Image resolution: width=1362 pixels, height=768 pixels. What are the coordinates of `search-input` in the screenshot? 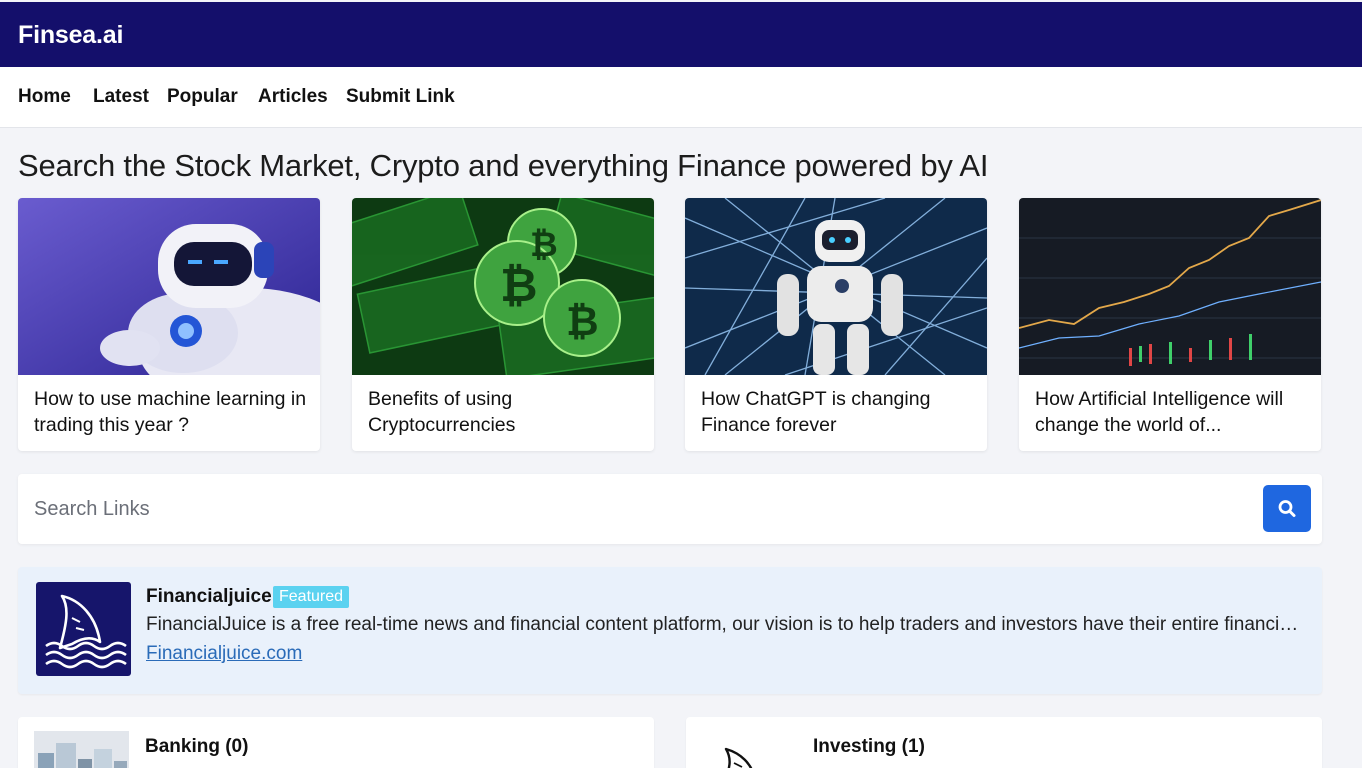 It's located at (634, 509).